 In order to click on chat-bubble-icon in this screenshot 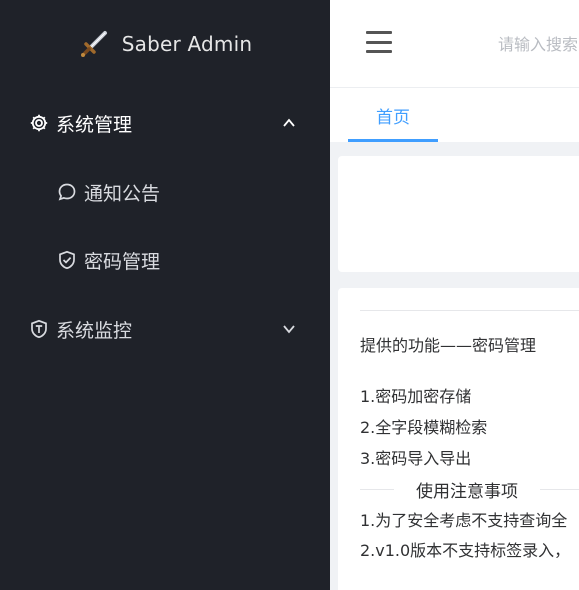, I will do `click(67, 192)`.